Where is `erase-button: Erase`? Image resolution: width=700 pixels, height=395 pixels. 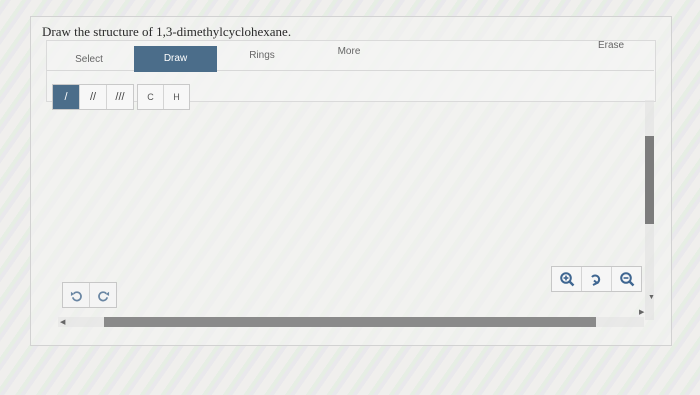 erase-button: Erase is located at coordinates (611, 45).